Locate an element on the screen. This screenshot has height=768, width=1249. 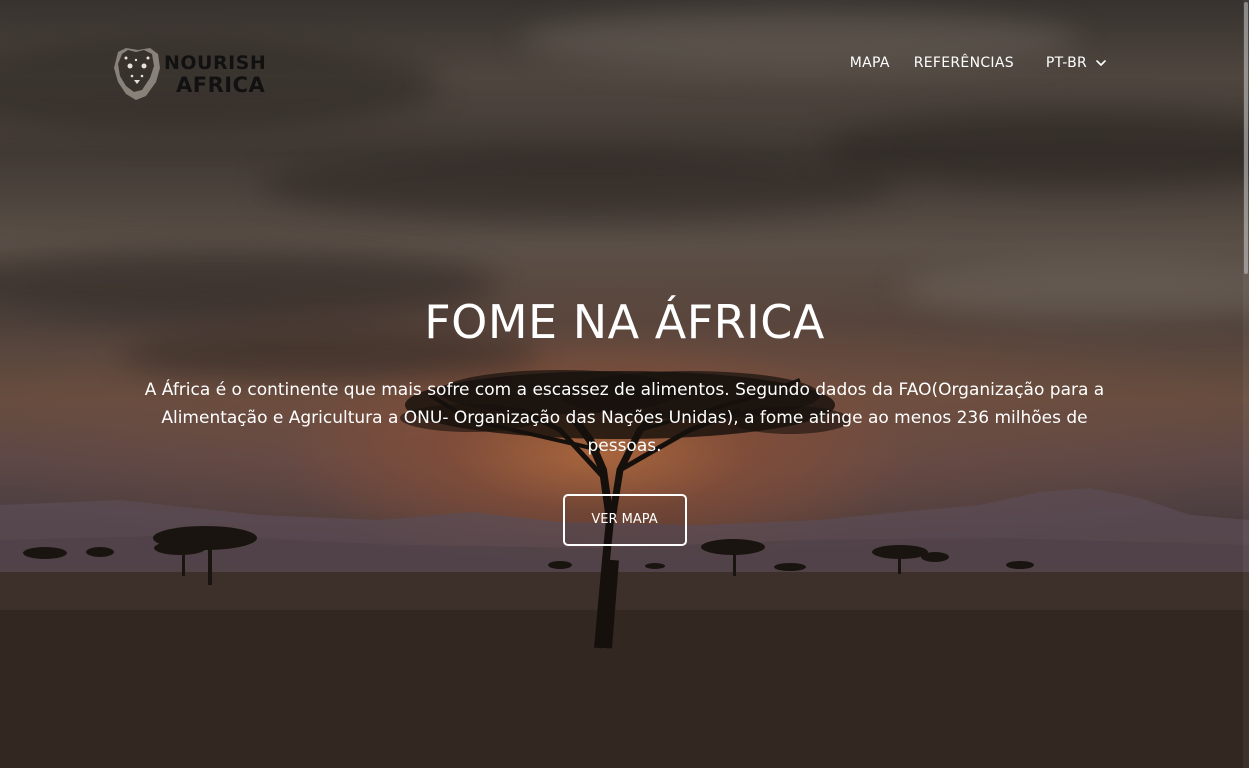
chevron-down-icon is located at coordinates (1101, 63).